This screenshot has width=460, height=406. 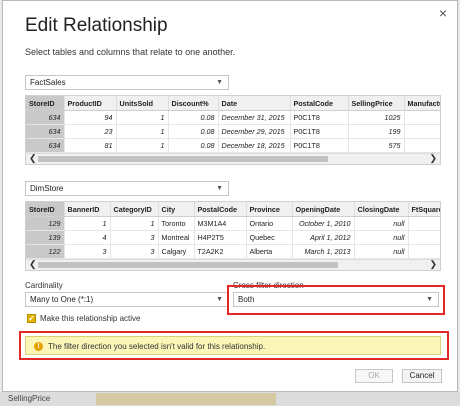 I want to click on column-header: ManufacturingP, so click(x=422, y=103).